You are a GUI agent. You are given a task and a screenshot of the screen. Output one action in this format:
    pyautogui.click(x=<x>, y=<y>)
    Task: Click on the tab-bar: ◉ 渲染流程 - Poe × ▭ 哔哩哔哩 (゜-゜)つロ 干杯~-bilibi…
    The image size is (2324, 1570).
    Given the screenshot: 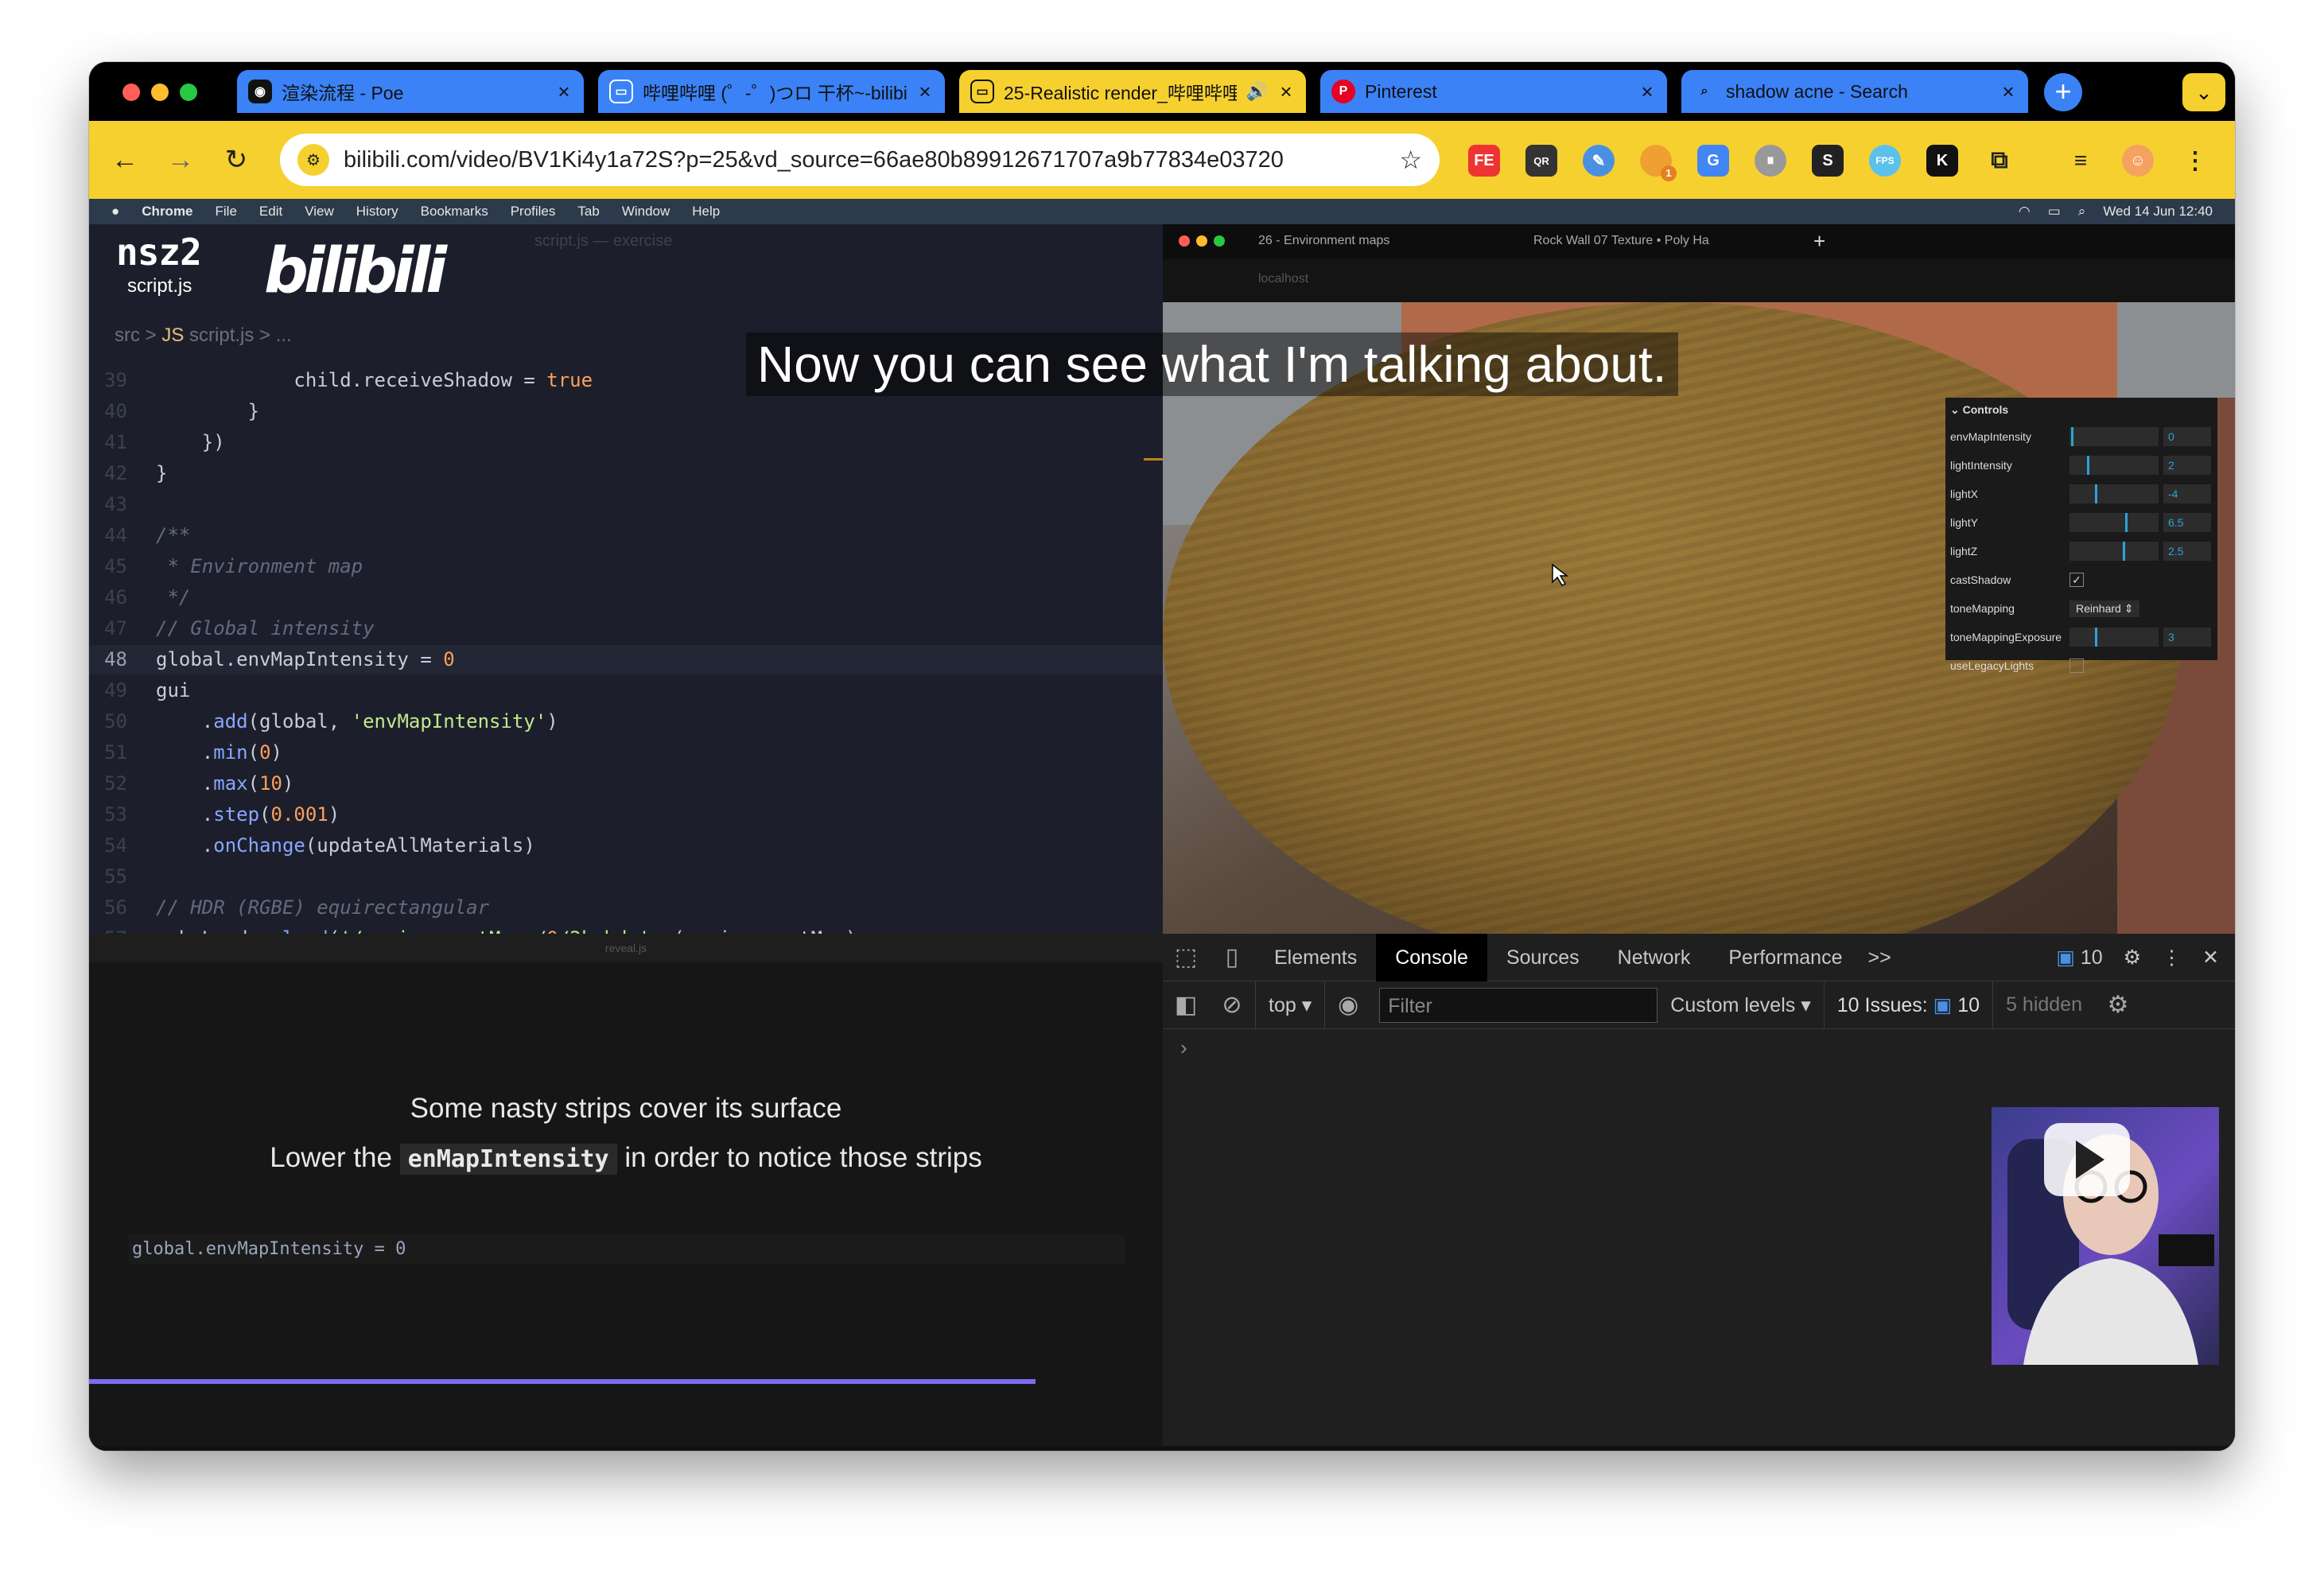 What is the action you would take?
    pyautogui.click(x=1162, y=91)
    